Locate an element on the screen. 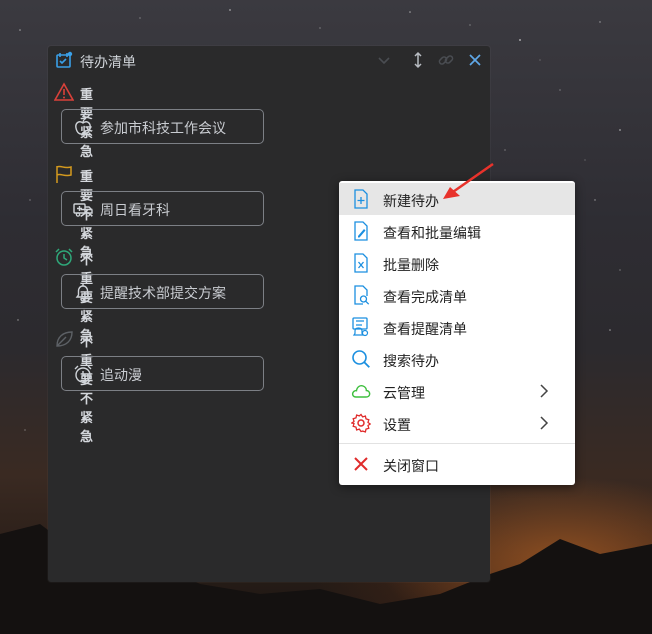 The height and width of the screenshot is (634, 652). menu-item-label: 批量删除 is located at coordinates (411, 266).